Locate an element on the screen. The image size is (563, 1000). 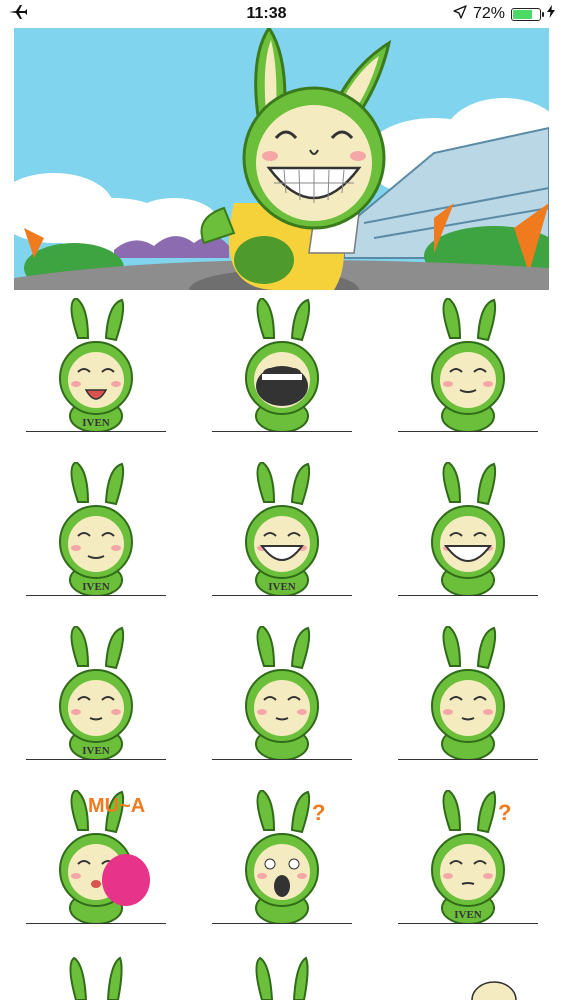
sticker-lying-bunny is located at coordinates (282, 696).